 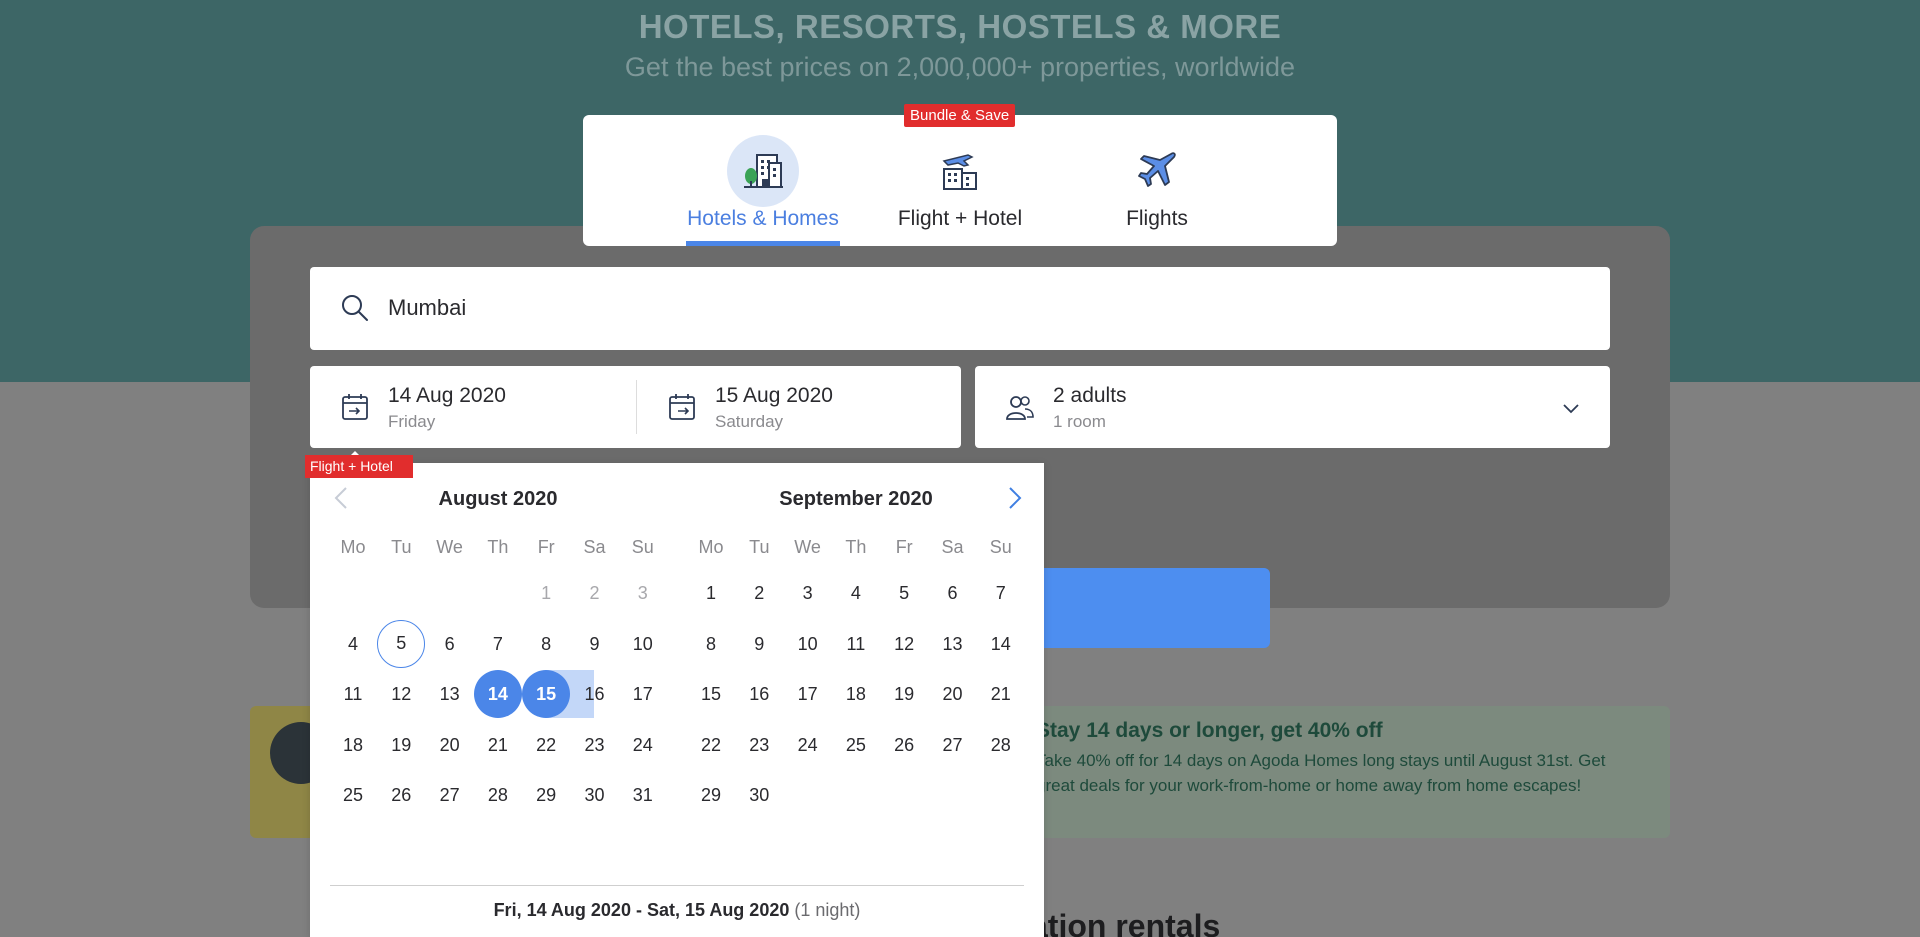 What do you see at coordinates (643, 795) in the screenshot?
I see `calendar-day: 31` at bounding box center [643, 795].